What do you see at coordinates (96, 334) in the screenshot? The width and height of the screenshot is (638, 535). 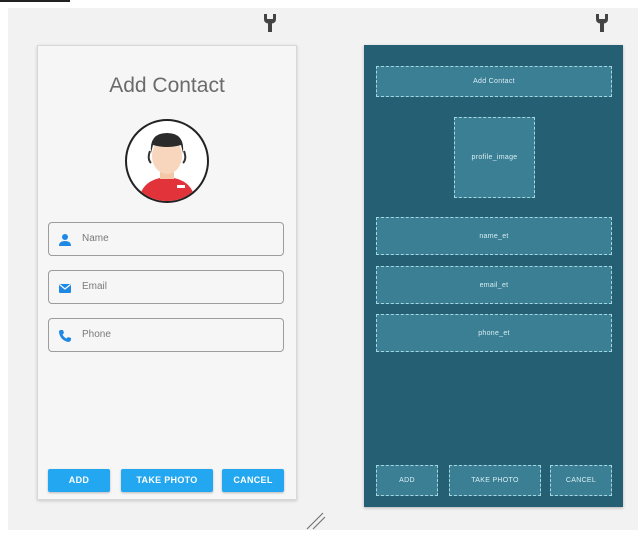 I see `phone-field-label: Phone` at bounding box center [96, 334].